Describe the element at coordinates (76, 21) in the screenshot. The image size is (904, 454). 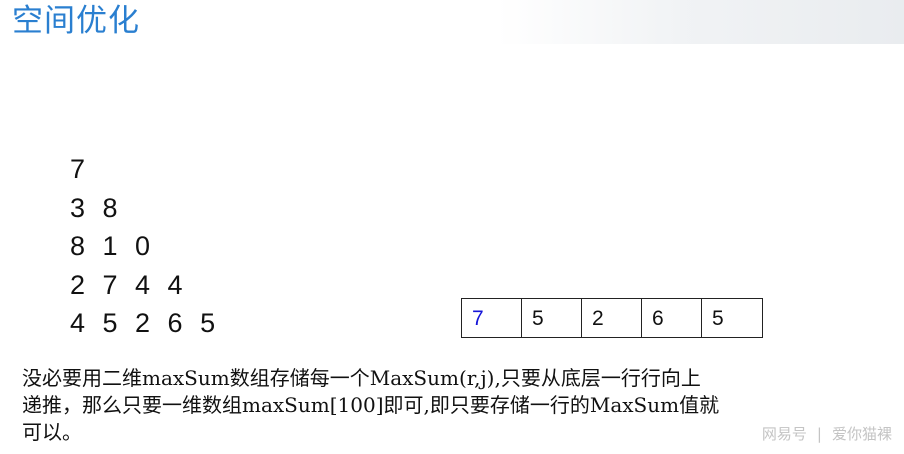
I see `slide-title: 空间优化` at that location.